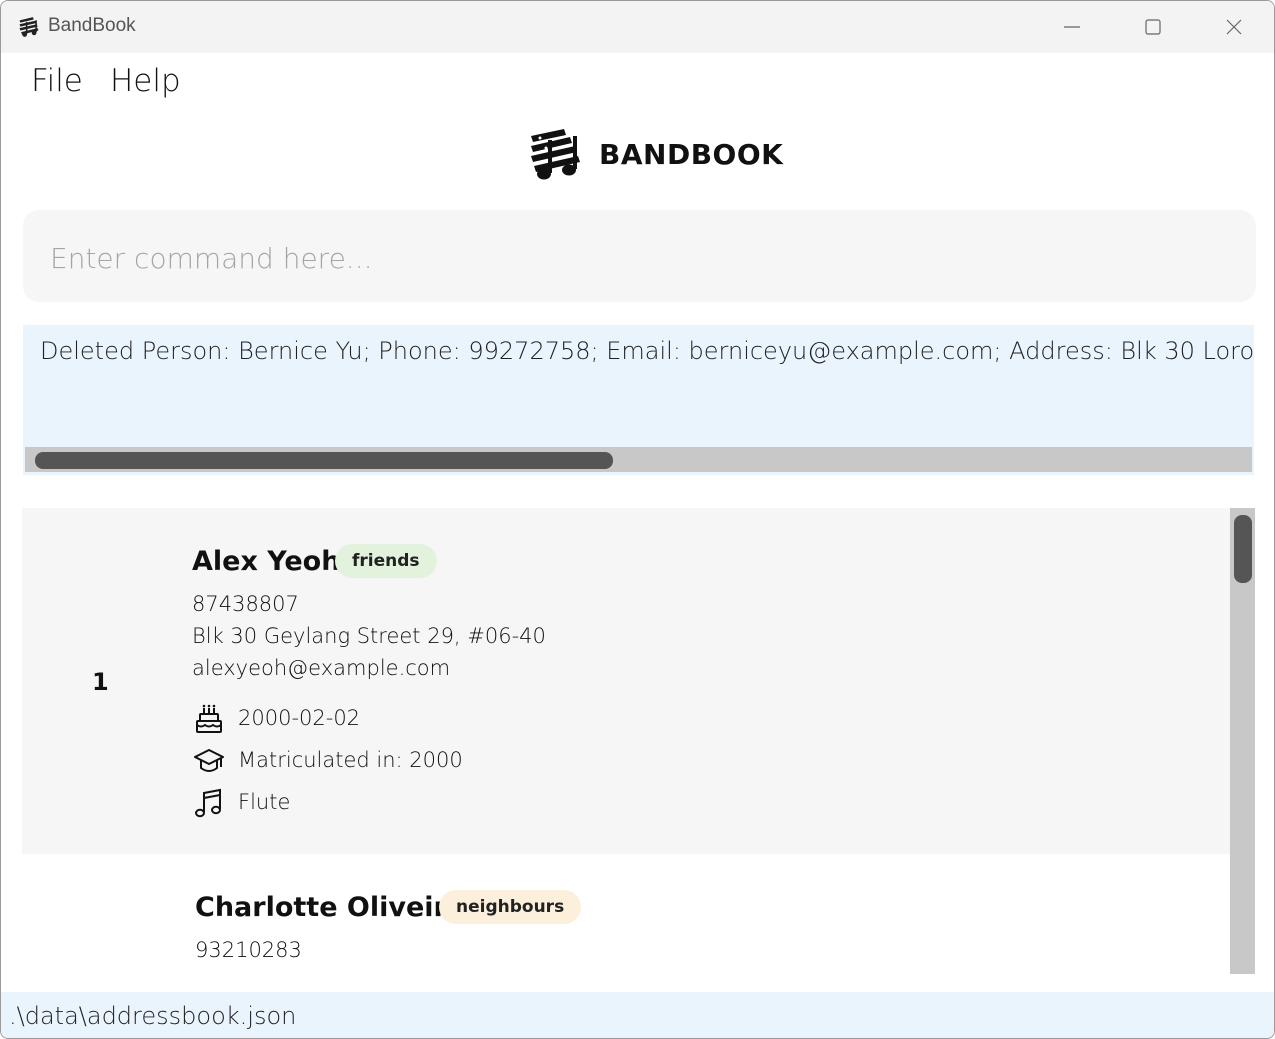 This screenshot has height=1039, width=1275. I want to click on horizontal-scrollbar-thumb, so click(324, 460).